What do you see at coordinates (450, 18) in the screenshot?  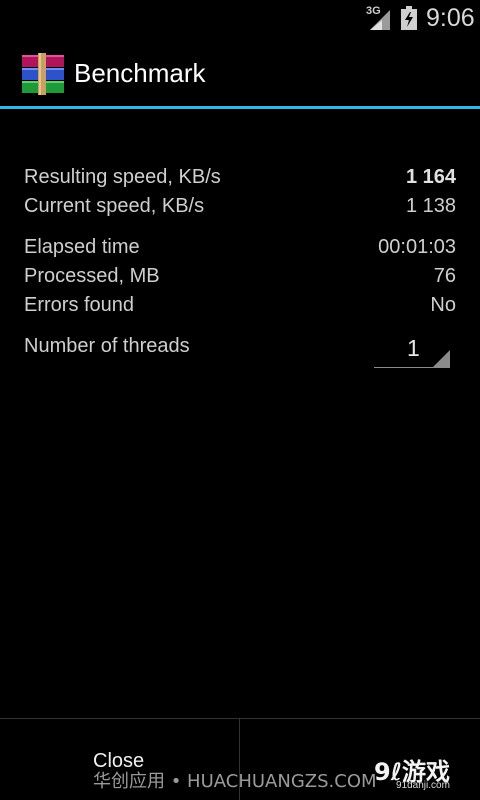 I see `clock-time: 9:06` at bounding box center [450, 18].